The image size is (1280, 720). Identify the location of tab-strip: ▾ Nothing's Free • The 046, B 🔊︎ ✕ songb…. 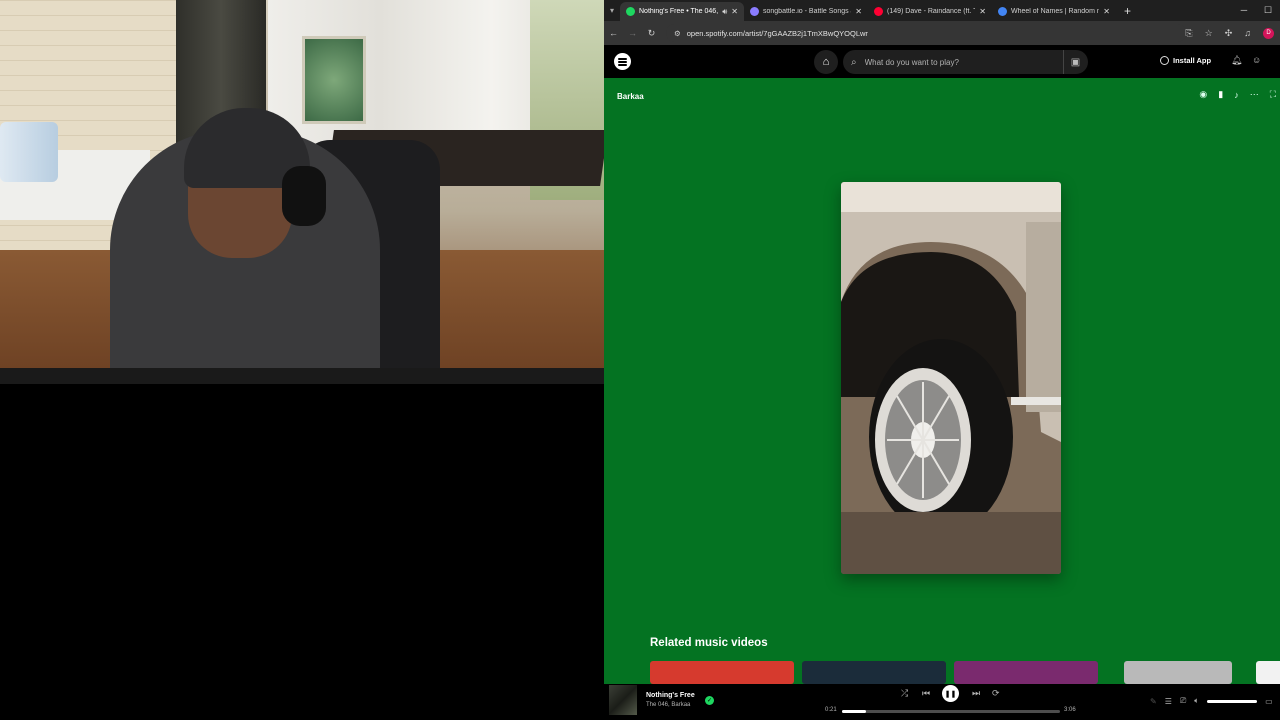
(942, 10).